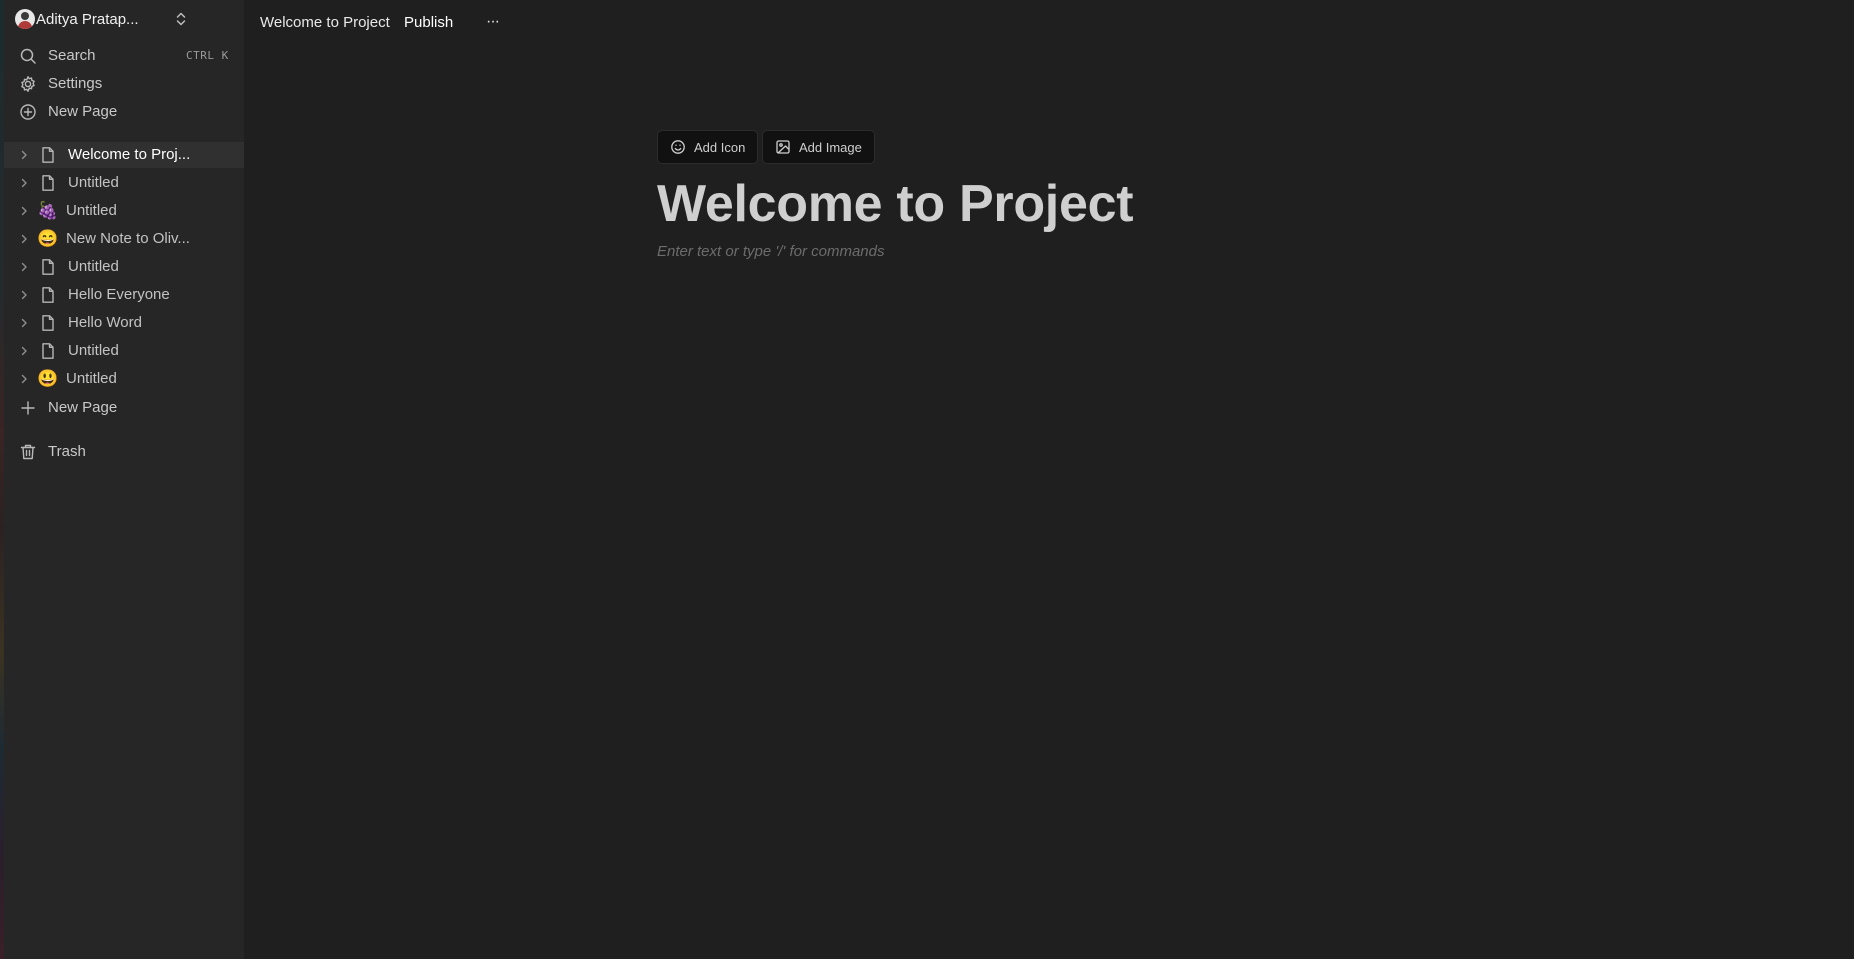 Image resolution: width=1854 pixels, height=959 pixels. I want to click on add-image-label: Add Image, so click(830, 147).